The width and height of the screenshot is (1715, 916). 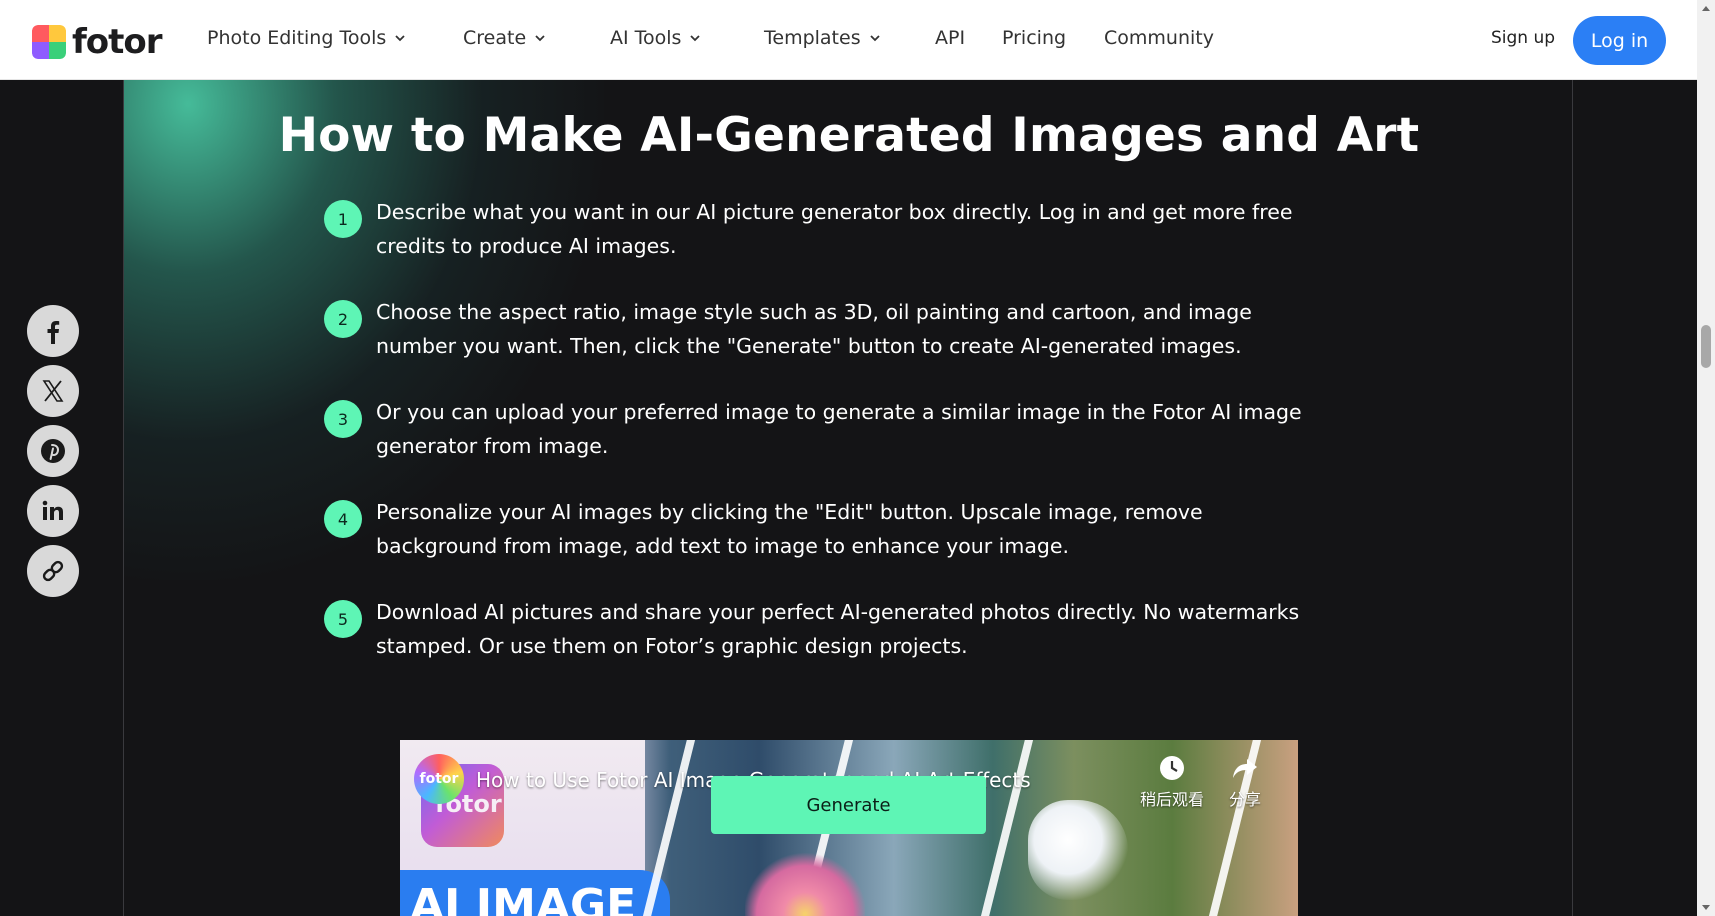 What do you see at coordinates (1619, 40) in the screenshot?
I see `log-in-button: Log in` at bounding box center [1619, 40].